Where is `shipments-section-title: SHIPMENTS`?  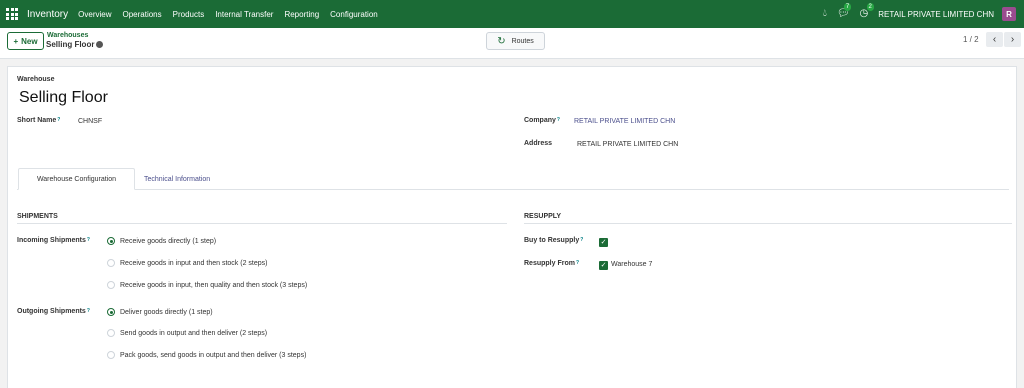
shipments-section-title: SHIPMENTS is located at coordinates (37, 216).